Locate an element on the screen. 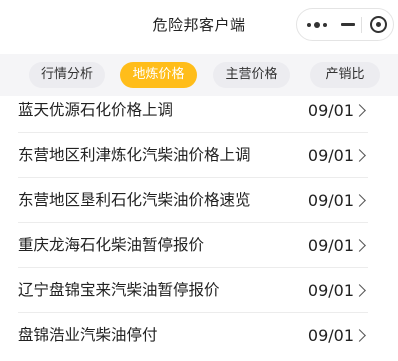  minimize-icon is located at coordinates (348, 24).